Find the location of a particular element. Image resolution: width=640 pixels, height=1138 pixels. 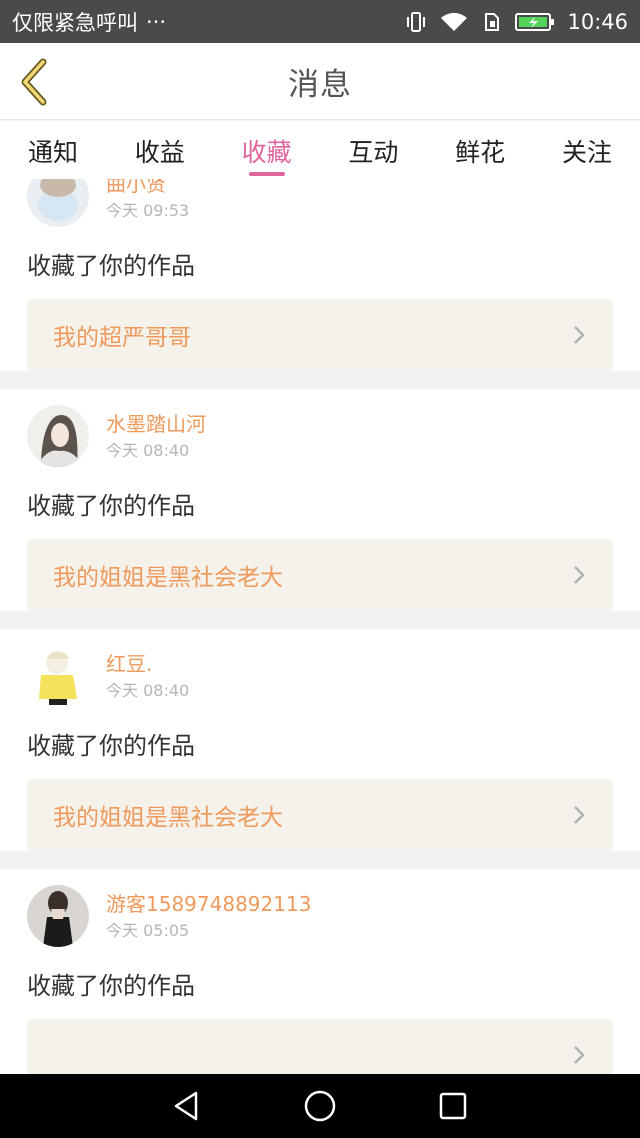

sim-icon is located at coordinates (492, 22).